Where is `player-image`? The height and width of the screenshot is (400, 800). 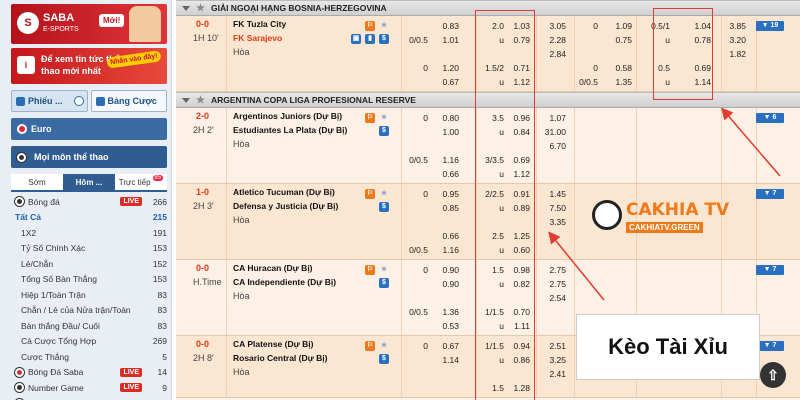
player-image is located at coordinates (145, 24).